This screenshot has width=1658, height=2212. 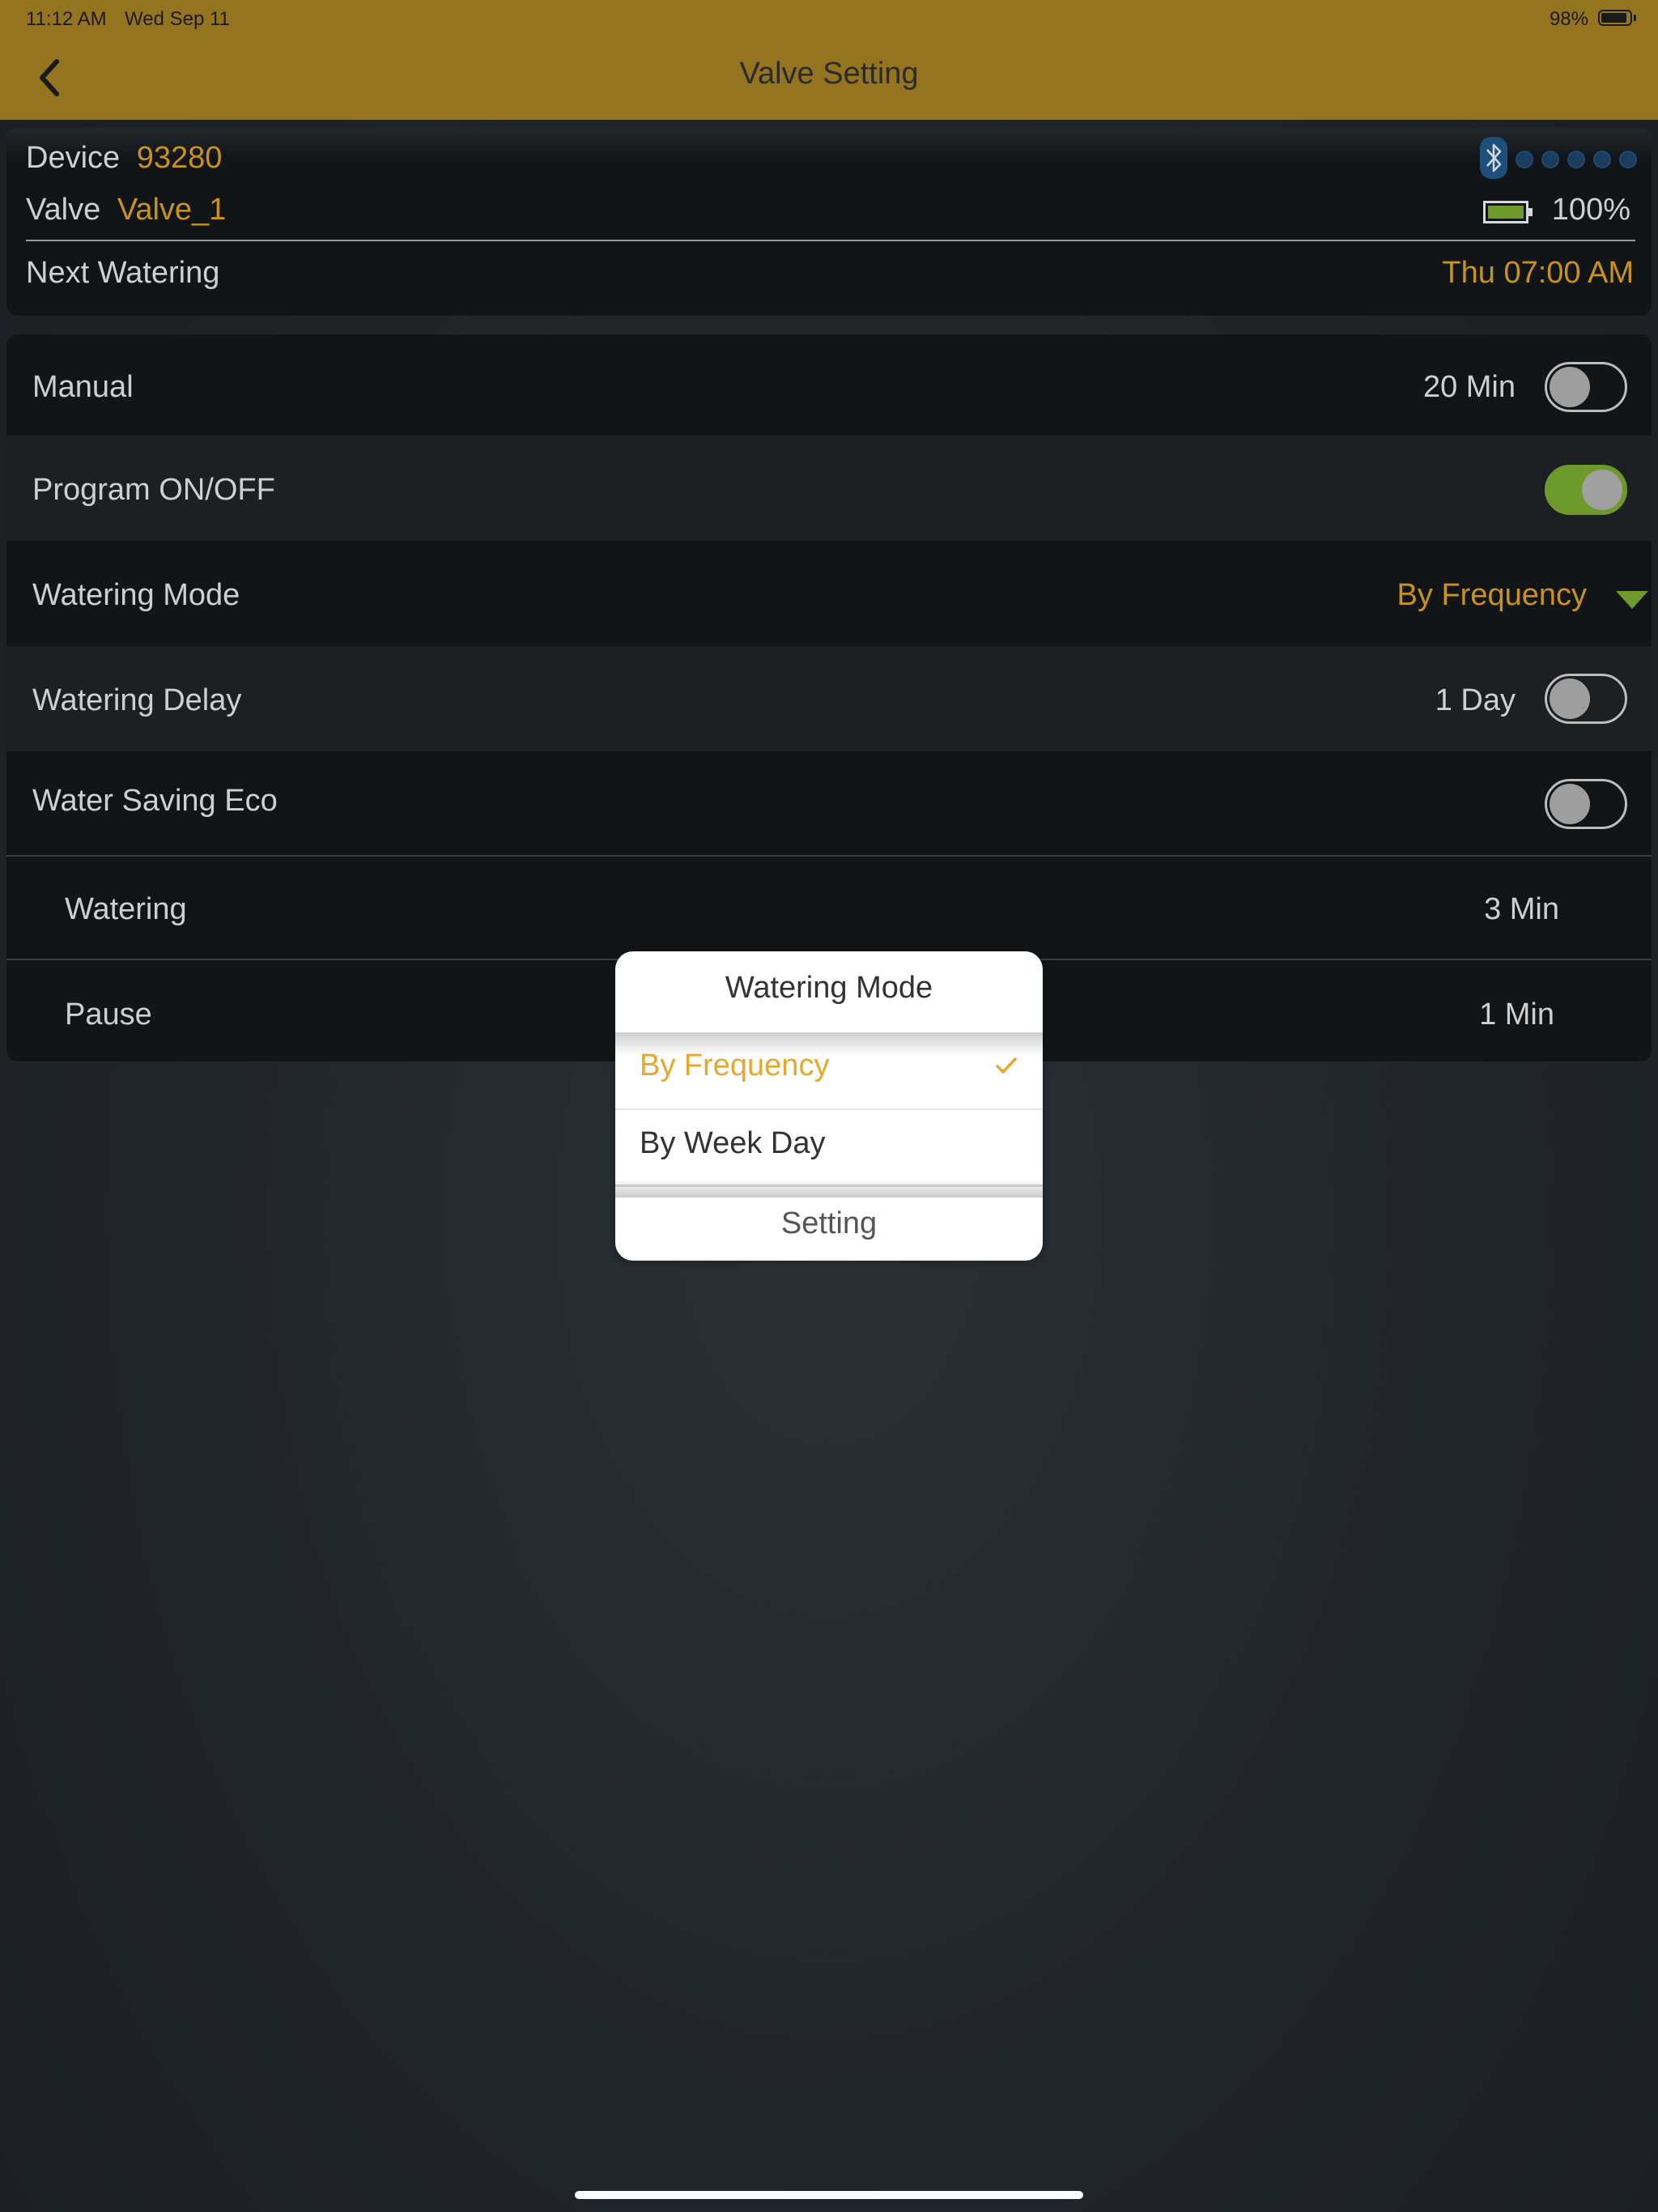 What do you see at coordinates (179, 158) in the screenshot?
I see `device-value: 93280` at bounding box center [179, 158].